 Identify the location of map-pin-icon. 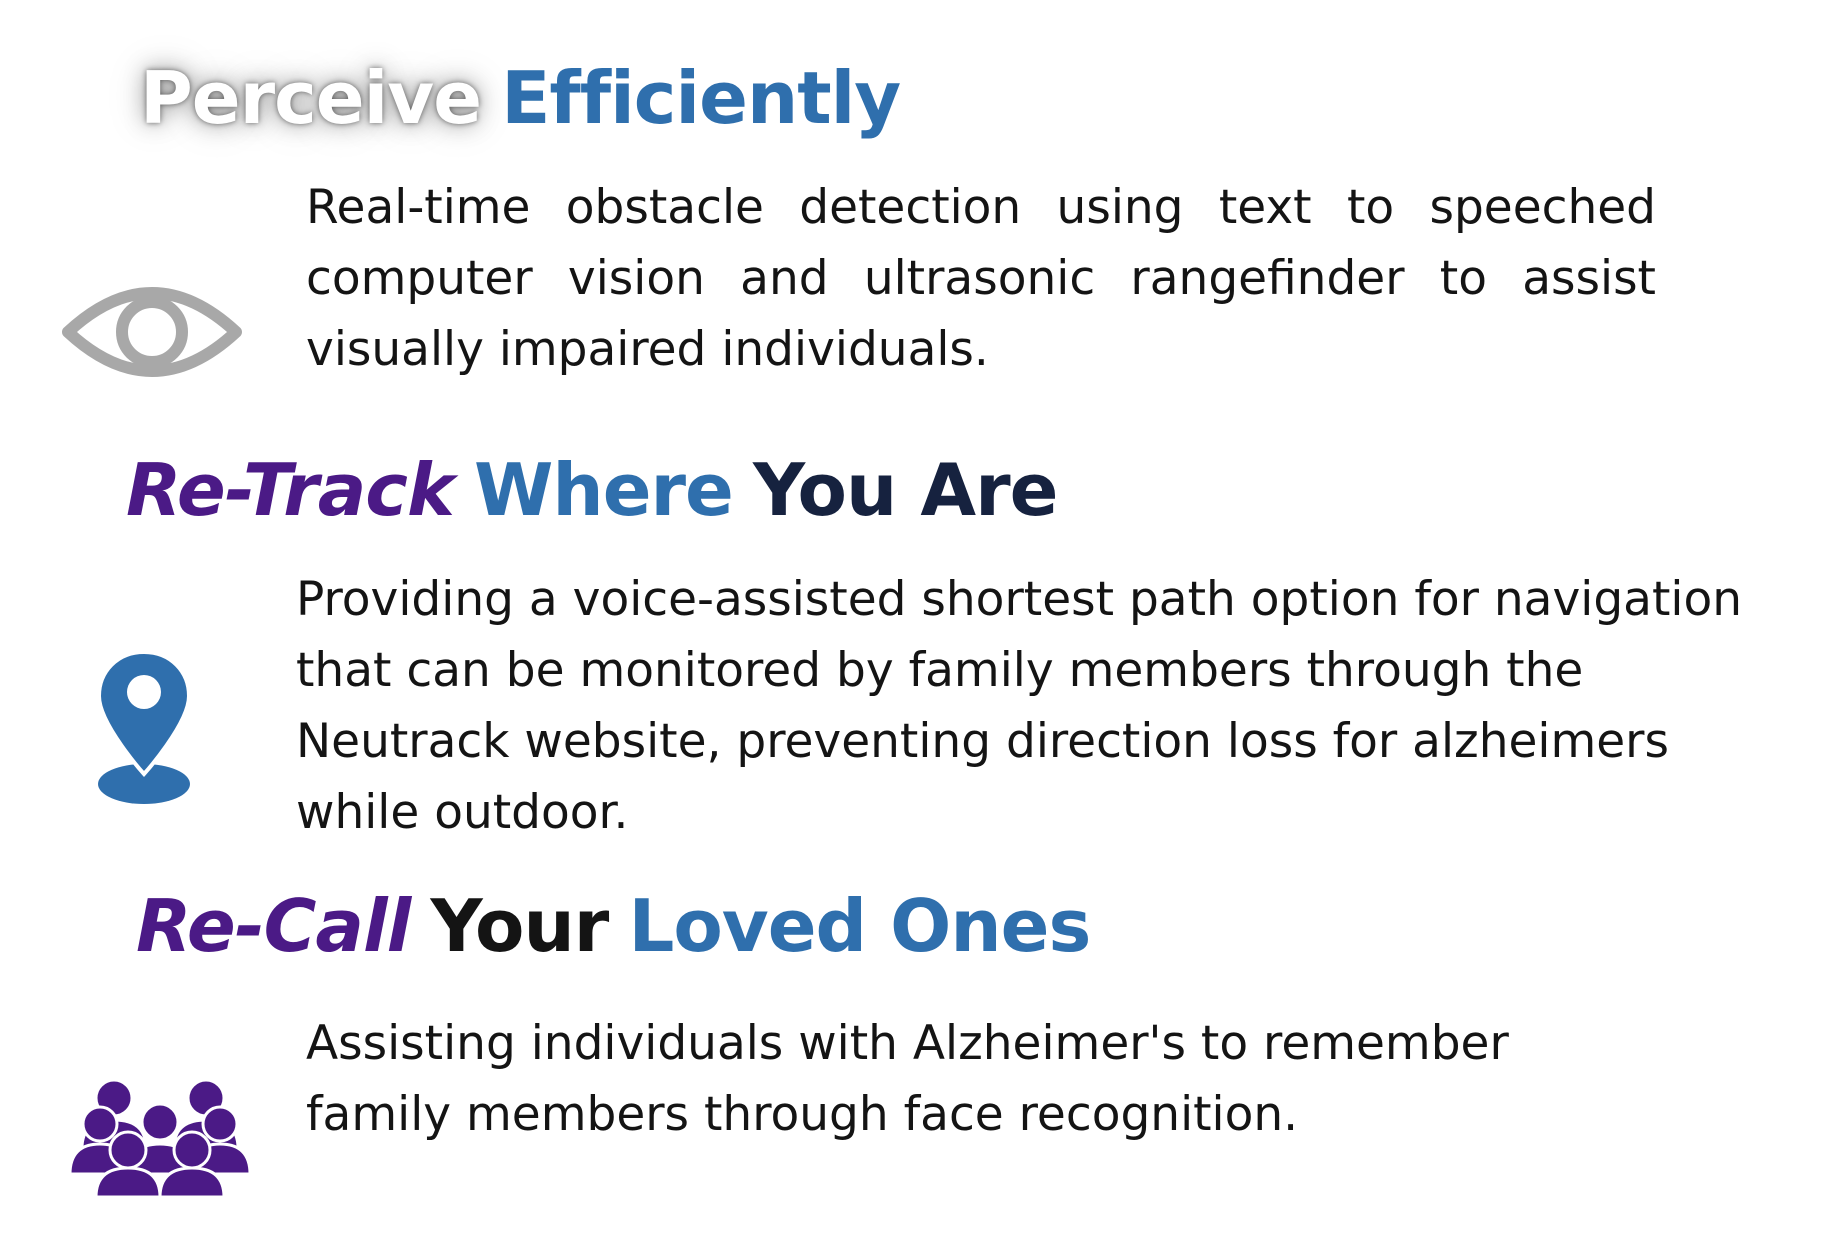
(144, 726).